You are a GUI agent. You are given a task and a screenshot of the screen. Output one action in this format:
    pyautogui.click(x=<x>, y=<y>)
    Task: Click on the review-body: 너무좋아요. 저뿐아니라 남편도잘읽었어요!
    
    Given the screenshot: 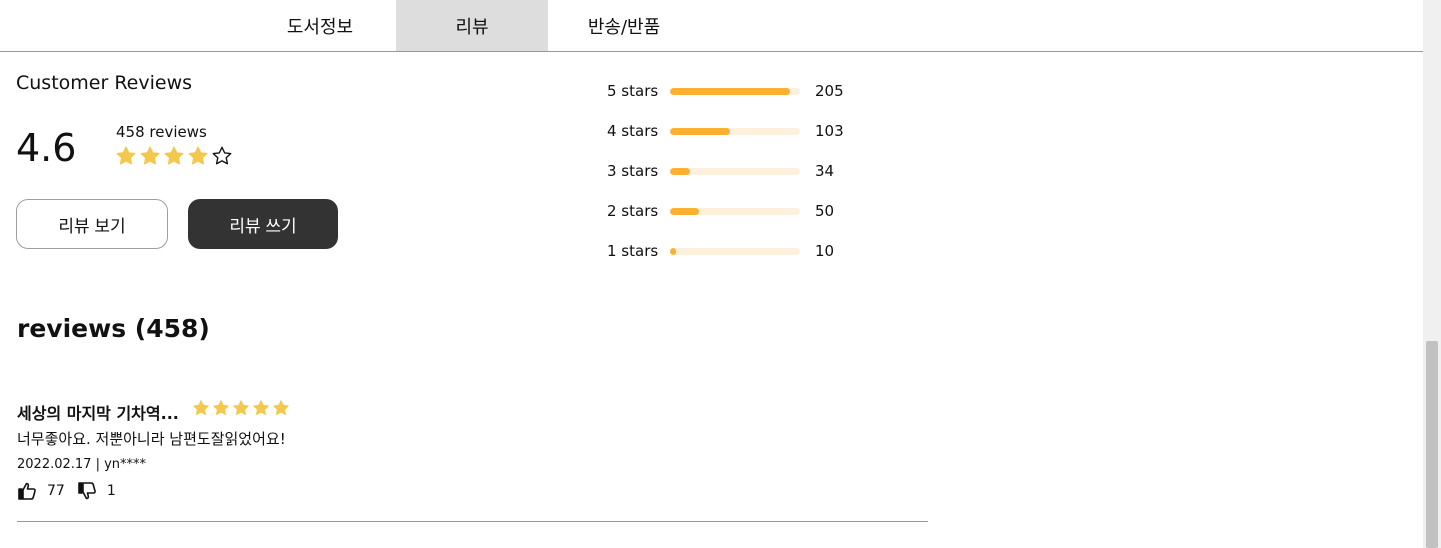 What is the action you would take?
    pyautogui.click(x=151, y=439)
    